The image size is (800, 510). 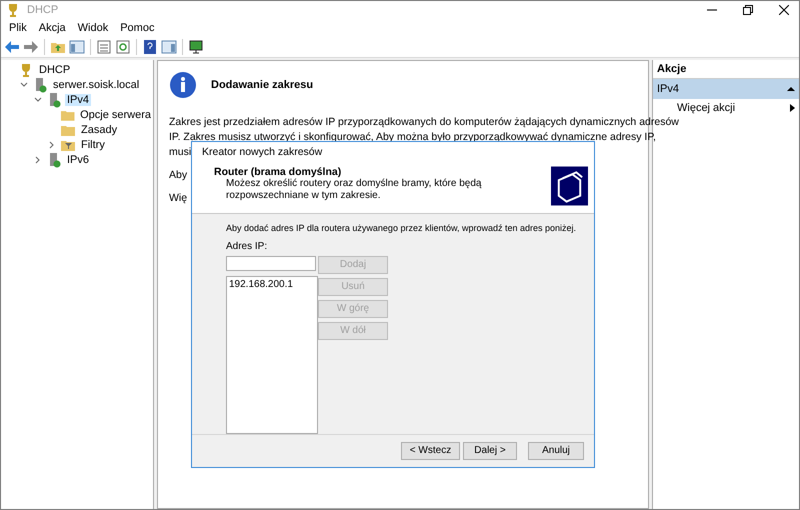 What do you see at coordinates (12, 47) in the screenshot?
I see `back-arrow-icon` at bounding box center [12, 47].